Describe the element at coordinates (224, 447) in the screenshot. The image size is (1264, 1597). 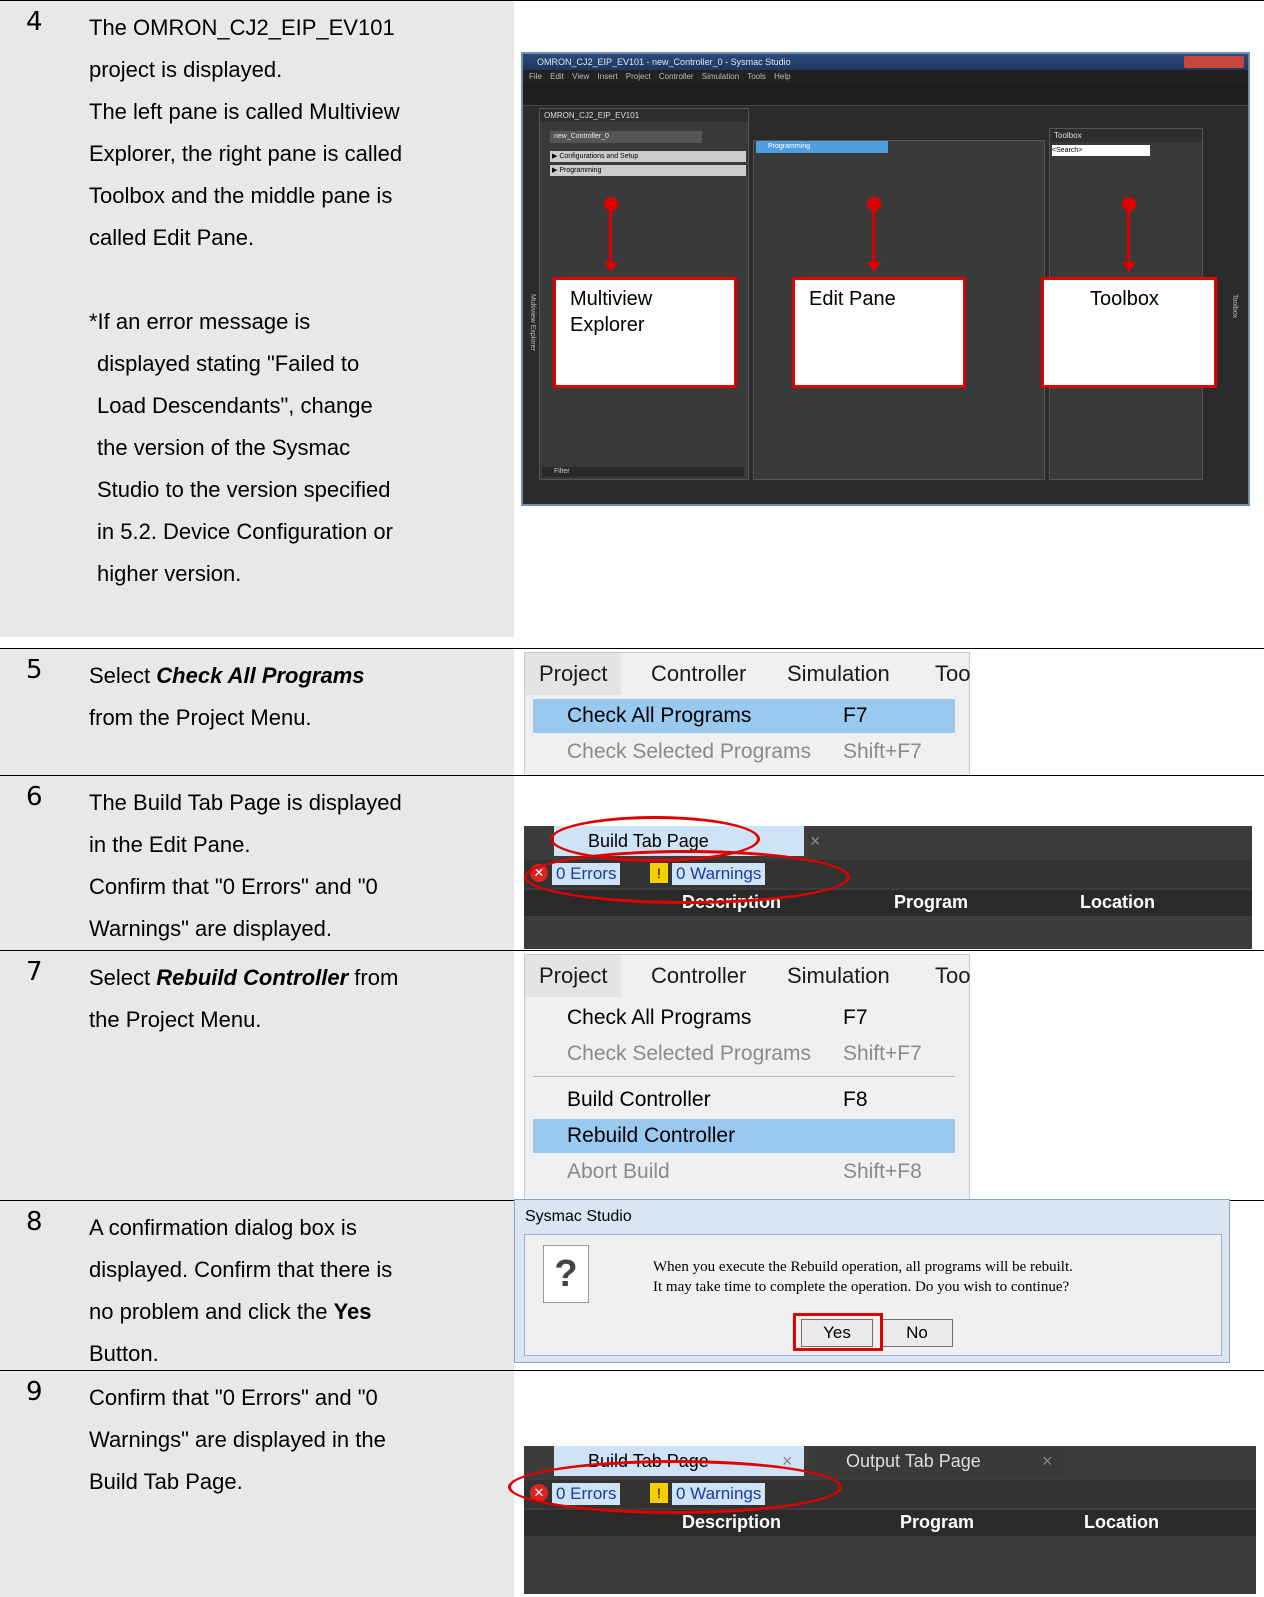
I see `note-line: the version of the Sysmac` at that location.